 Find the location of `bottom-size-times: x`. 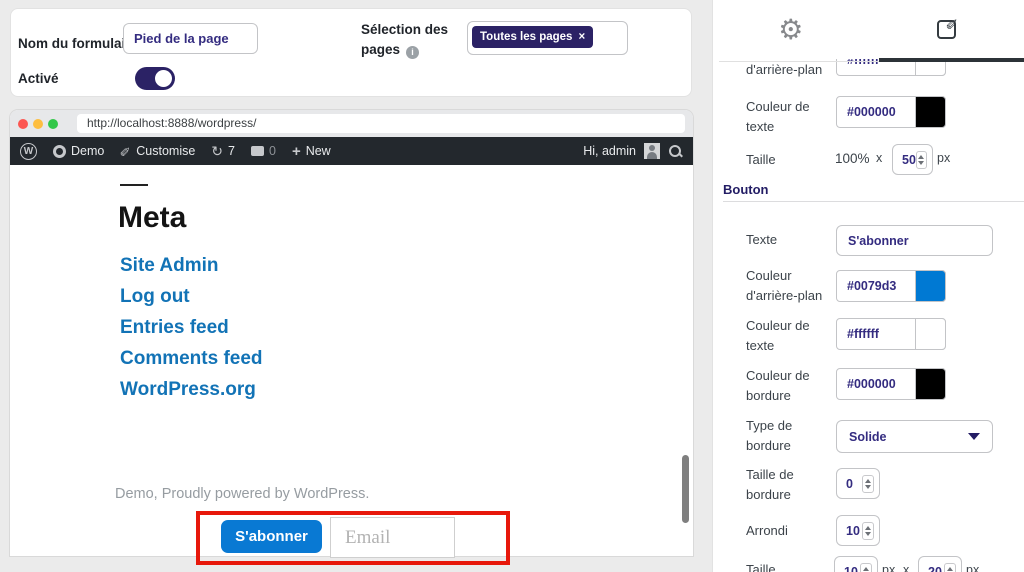

bottom-size-times: x is located at coordinates (906, 567).